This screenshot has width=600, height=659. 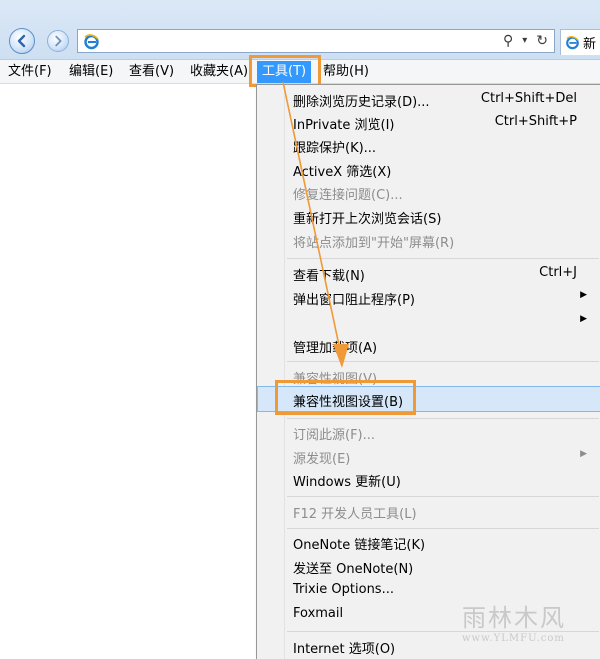 I want to click on menu-file: 文件(F), so click(x=30, y=72).